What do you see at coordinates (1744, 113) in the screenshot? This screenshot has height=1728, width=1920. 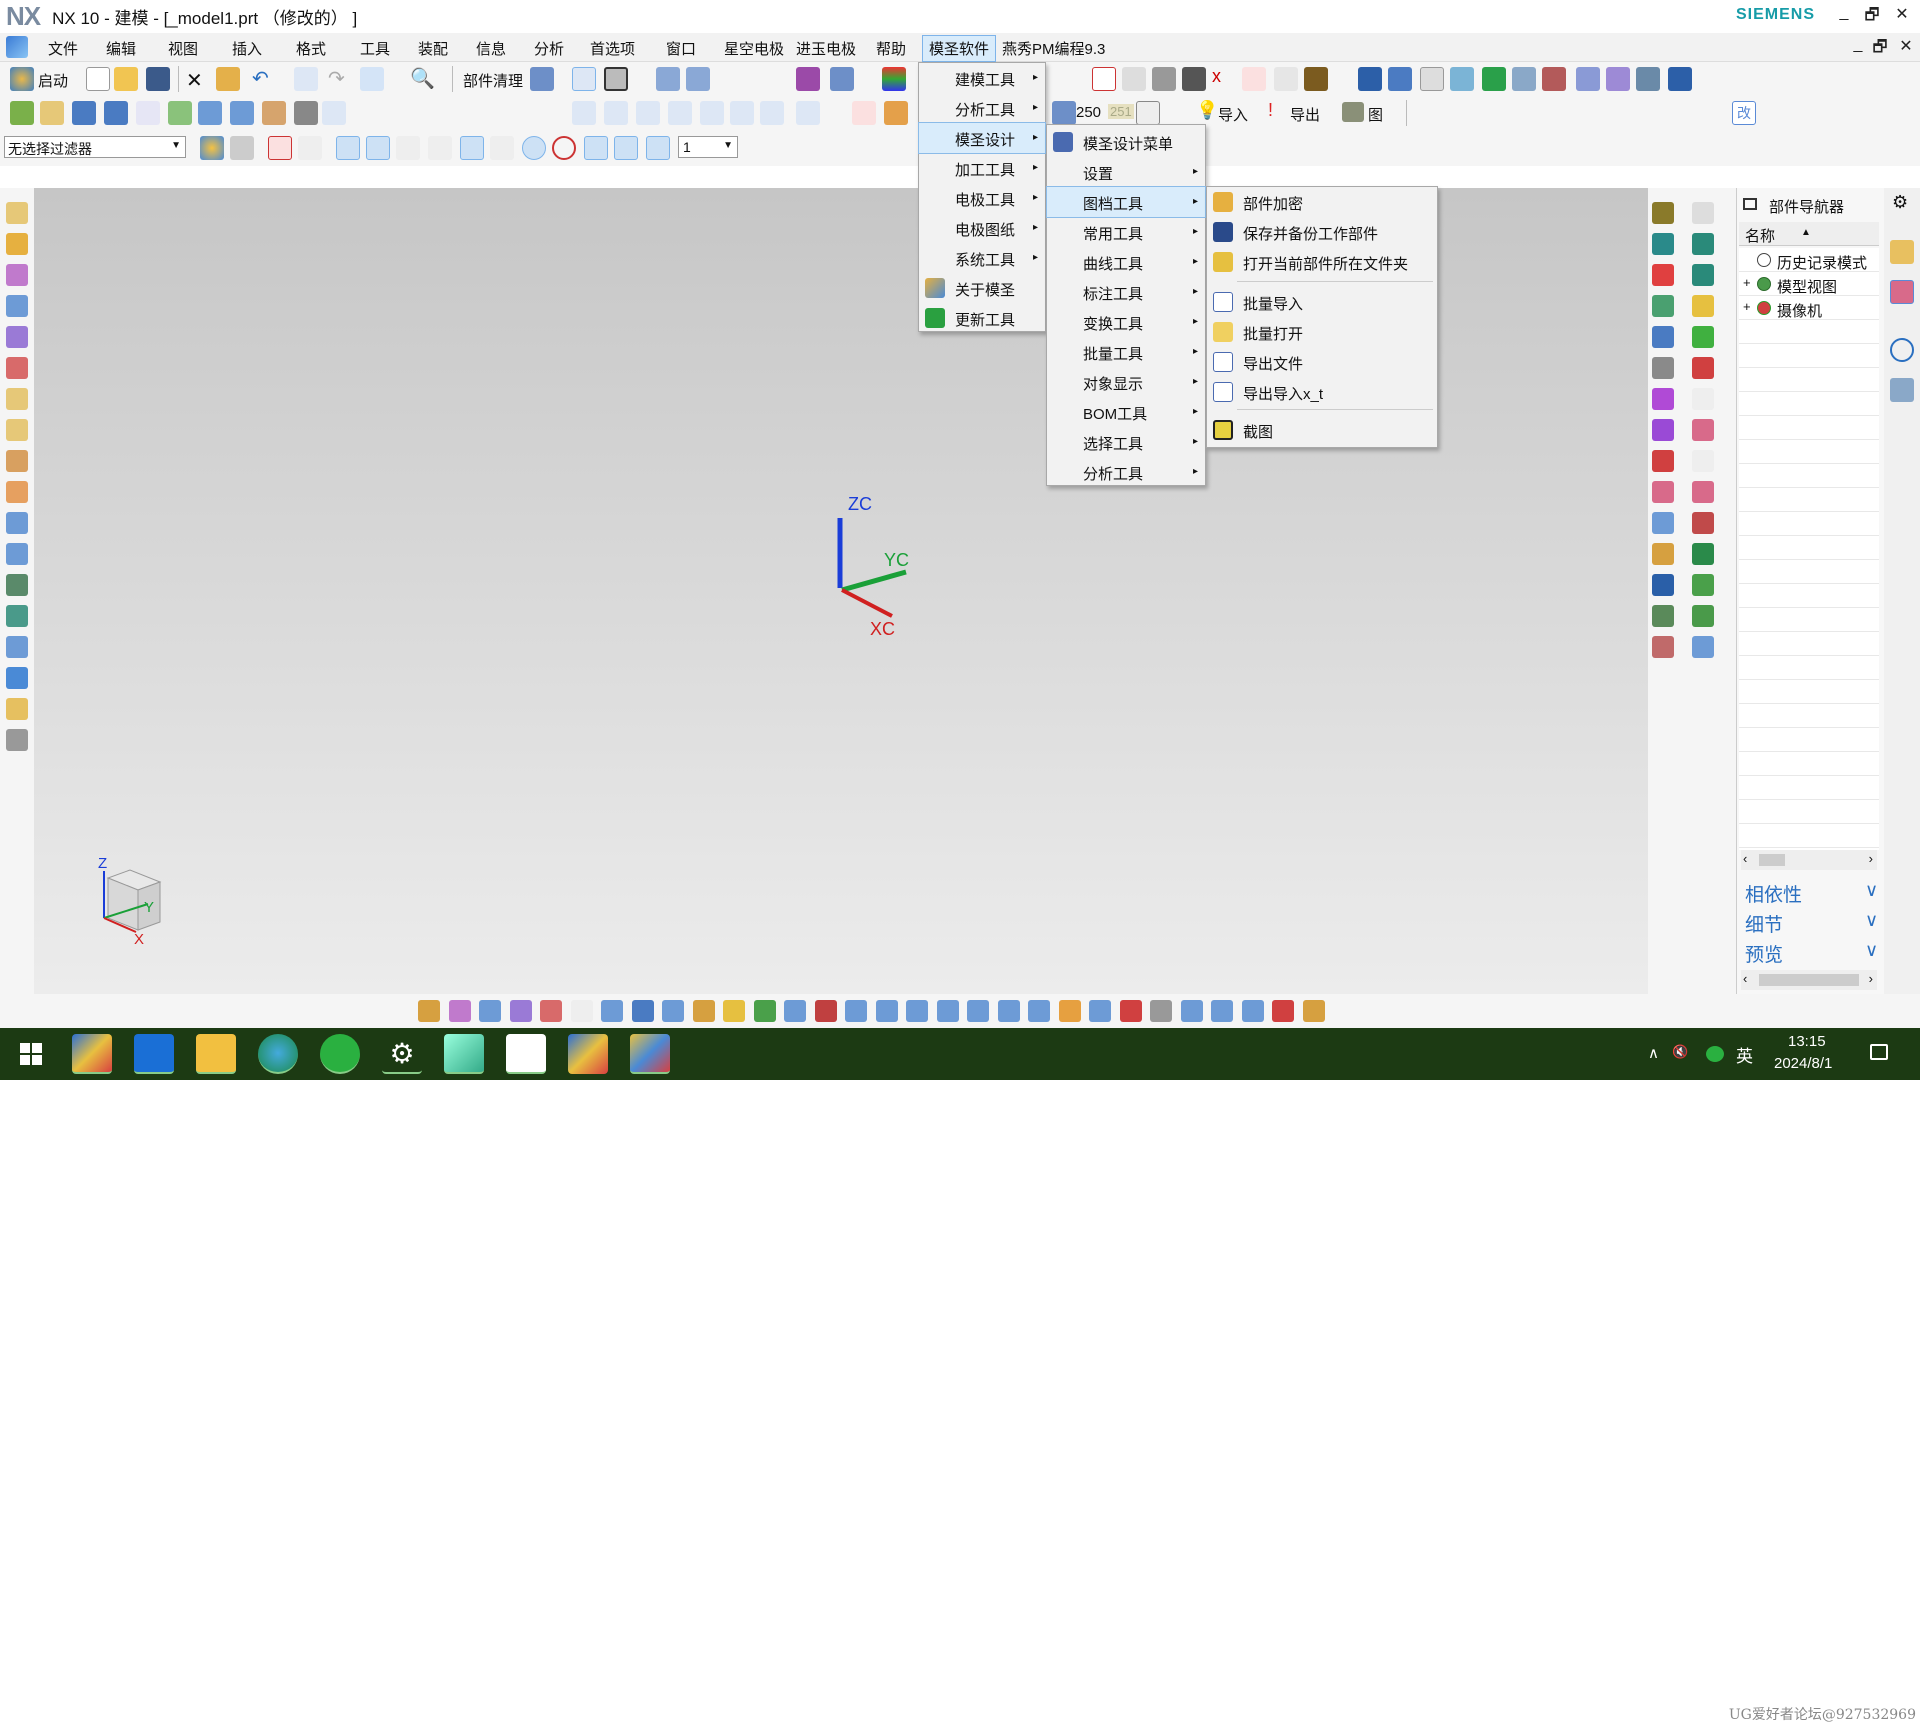 I see `change-button: 改` at bounding box center [1744, 113].